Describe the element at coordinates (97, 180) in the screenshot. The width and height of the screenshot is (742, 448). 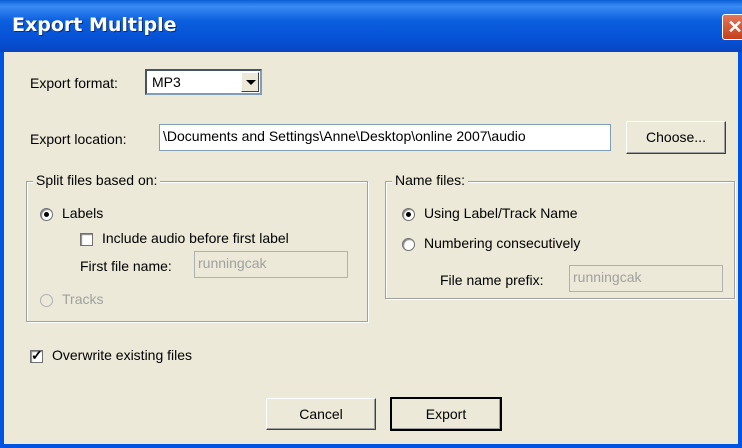
I see `split-files-legend: Split files based on:` at that location.